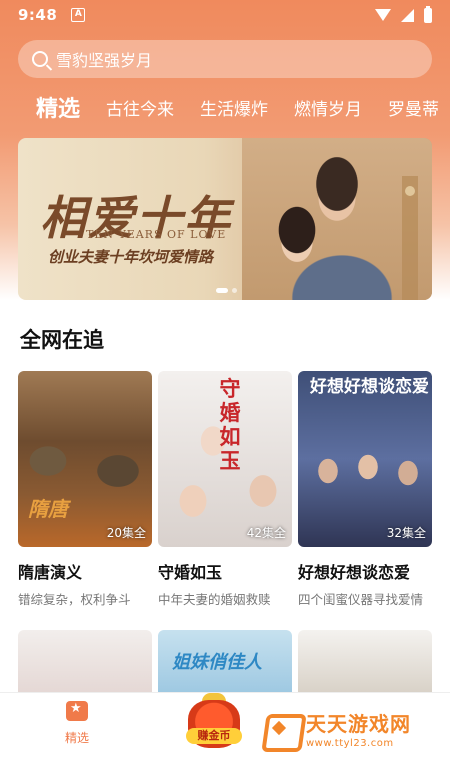 The width and height of the screenshot is (450, 757). I want to click on banner-pagination, so click(226, 290).